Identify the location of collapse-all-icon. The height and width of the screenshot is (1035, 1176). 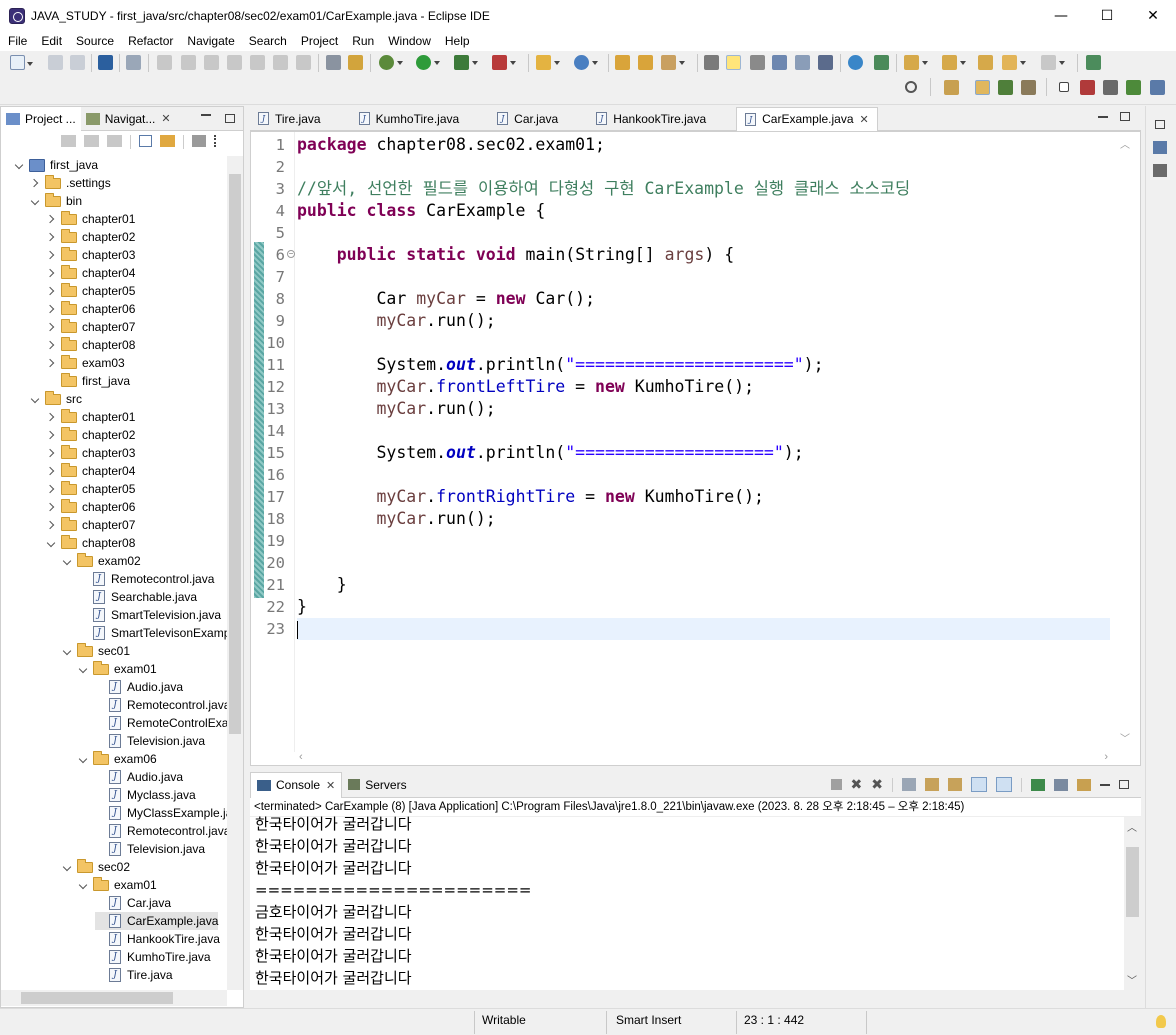
(145, 141).